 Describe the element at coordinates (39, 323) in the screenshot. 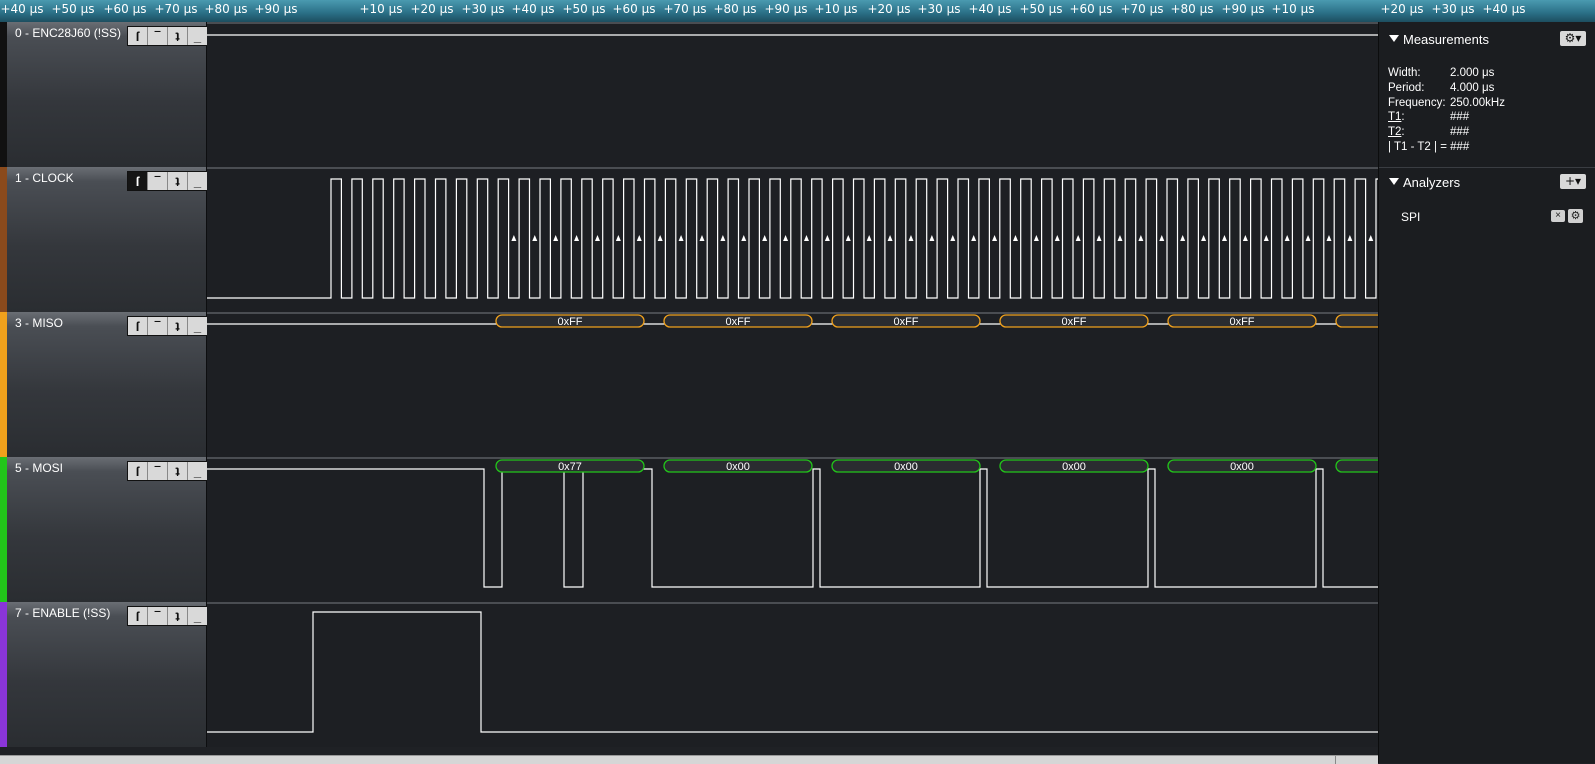

I see `channel-name: 3 - MISO` at that location.